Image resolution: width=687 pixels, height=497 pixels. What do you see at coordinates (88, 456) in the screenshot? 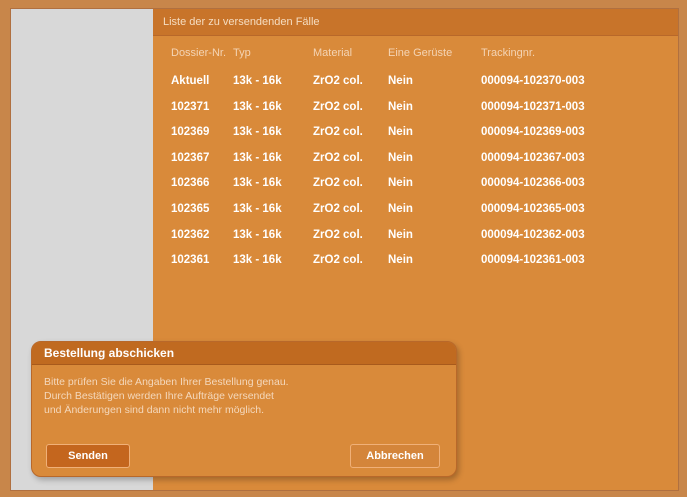
I see `send-button: Senden` at bounding box center [88, 456].